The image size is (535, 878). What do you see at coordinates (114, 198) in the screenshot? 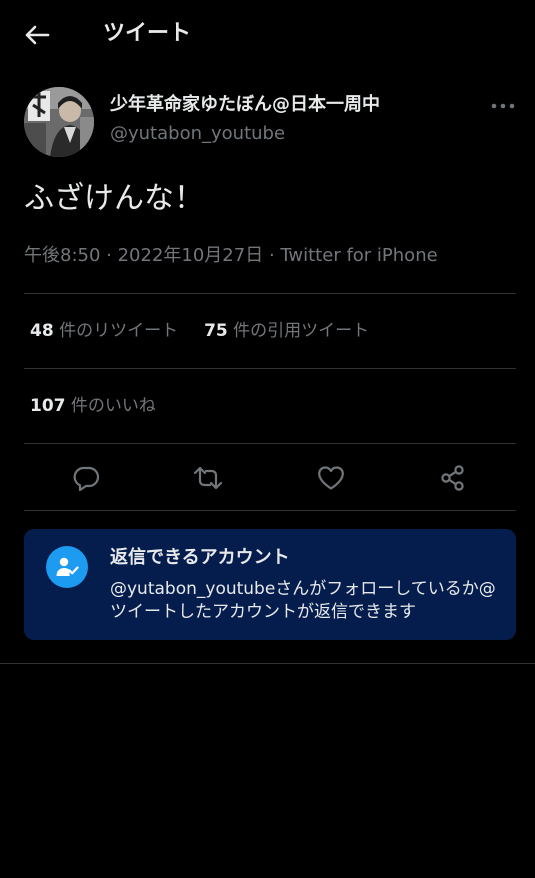
I see `tweet-text: ふざけんな！` at bounding box center [114, 198].